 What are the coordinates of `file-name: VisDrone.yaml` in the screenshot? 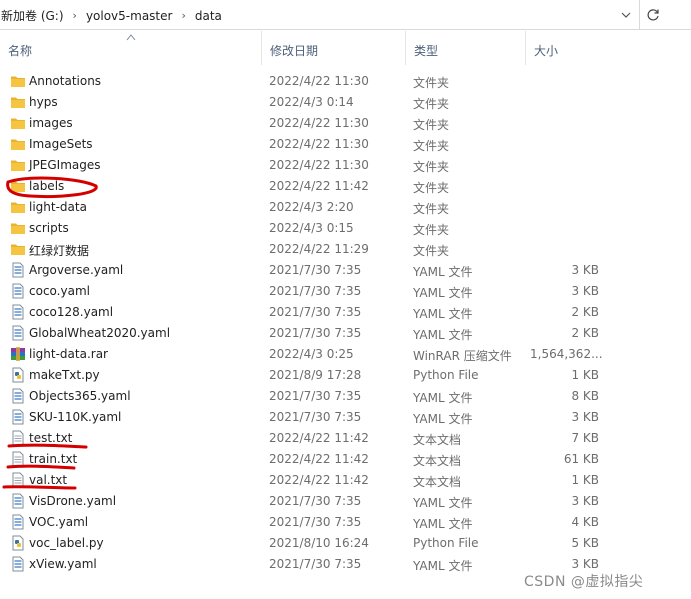 It's located at (73, 501).